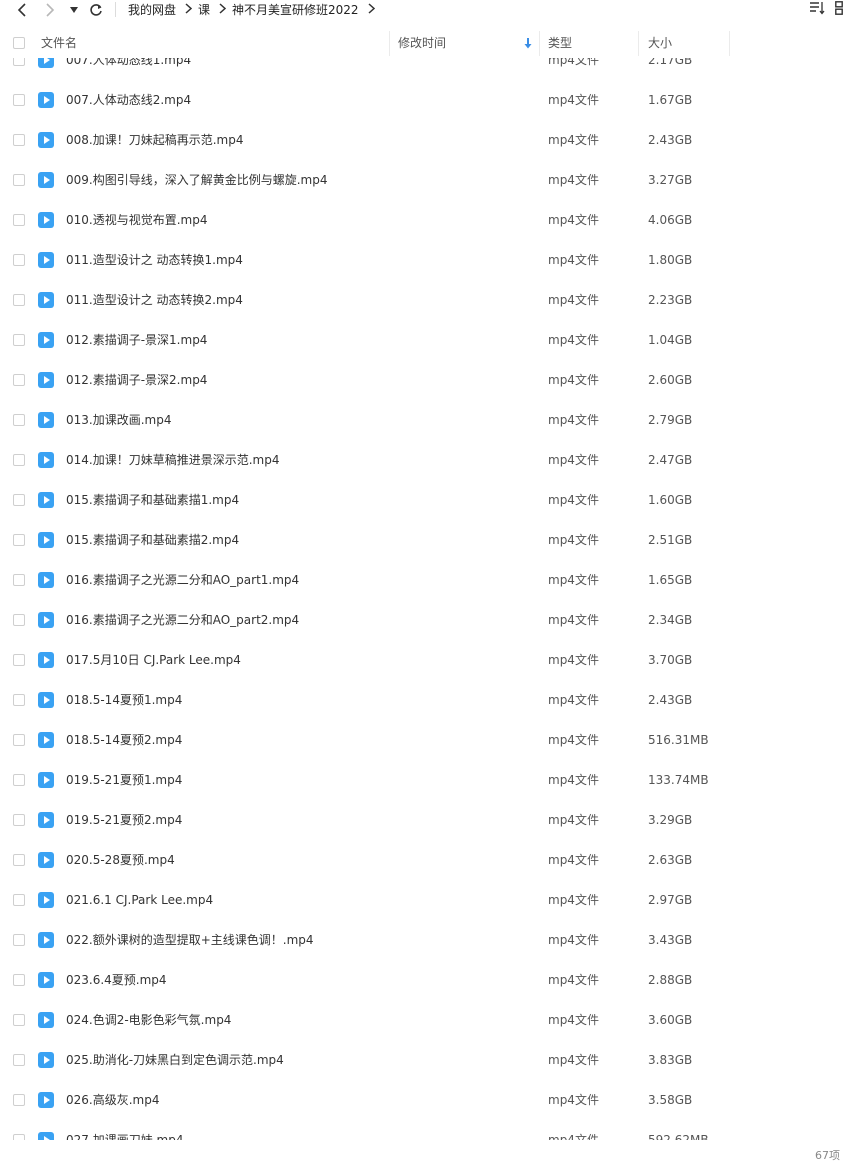 The image size is (843, 1167). Describe the element at coordinates (204, 9) in the screenshot. I see `breadcrumb-item-course: 课` at that location.